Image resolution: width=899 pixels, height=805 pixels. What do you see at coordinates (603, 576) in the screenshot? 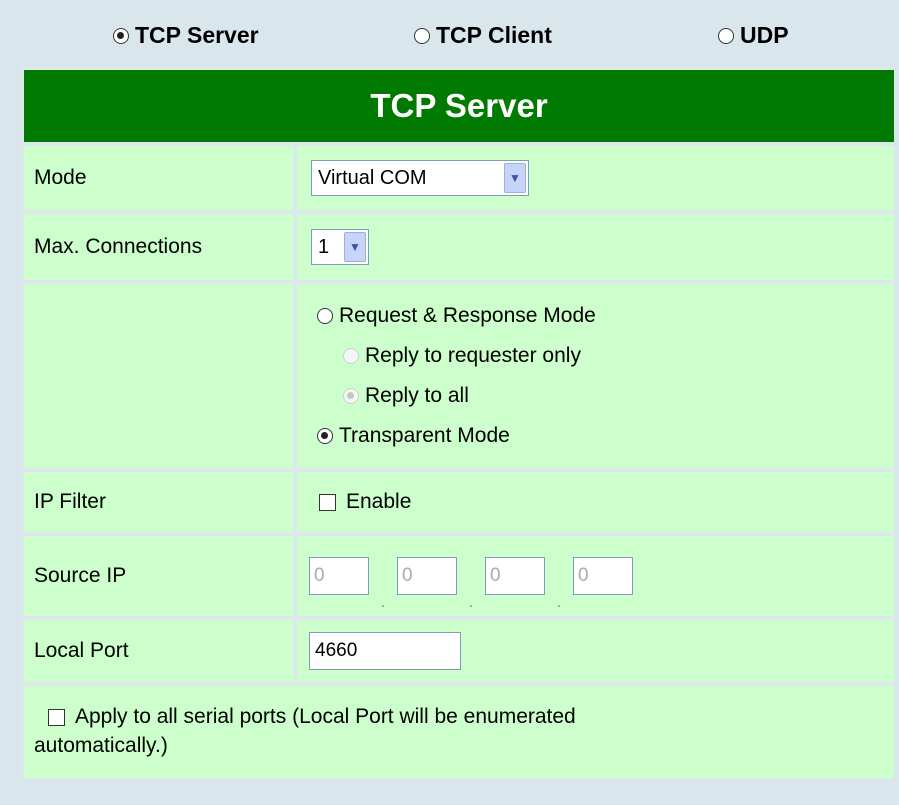
I see `source-ip-octet-4: 0` at bounding box center [603, 576].